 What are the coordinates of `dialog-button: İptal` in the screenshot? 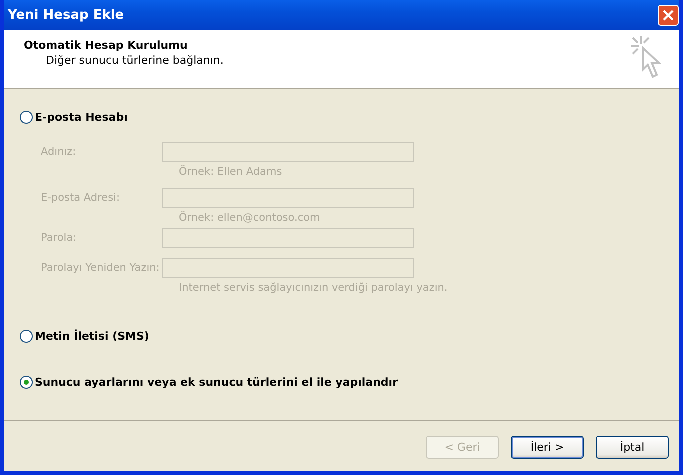 It's located at (632, 447).